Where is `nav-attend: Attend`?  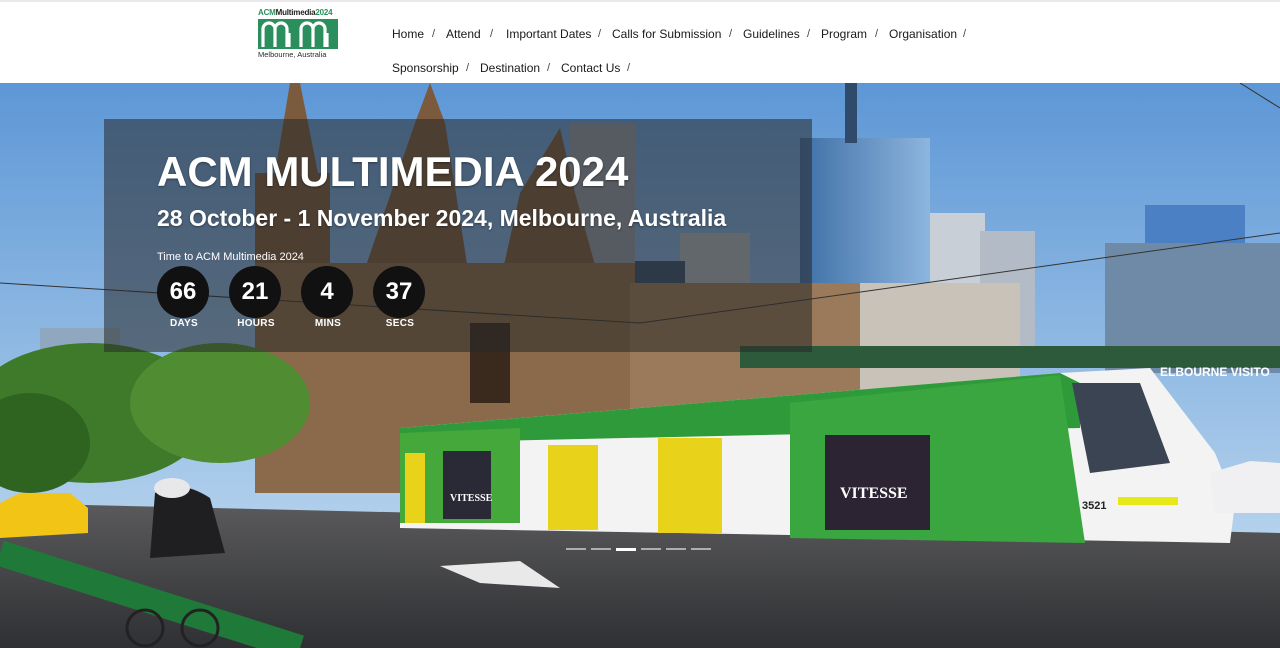 nav-attend: Attend is located at coordinates (463, 34).